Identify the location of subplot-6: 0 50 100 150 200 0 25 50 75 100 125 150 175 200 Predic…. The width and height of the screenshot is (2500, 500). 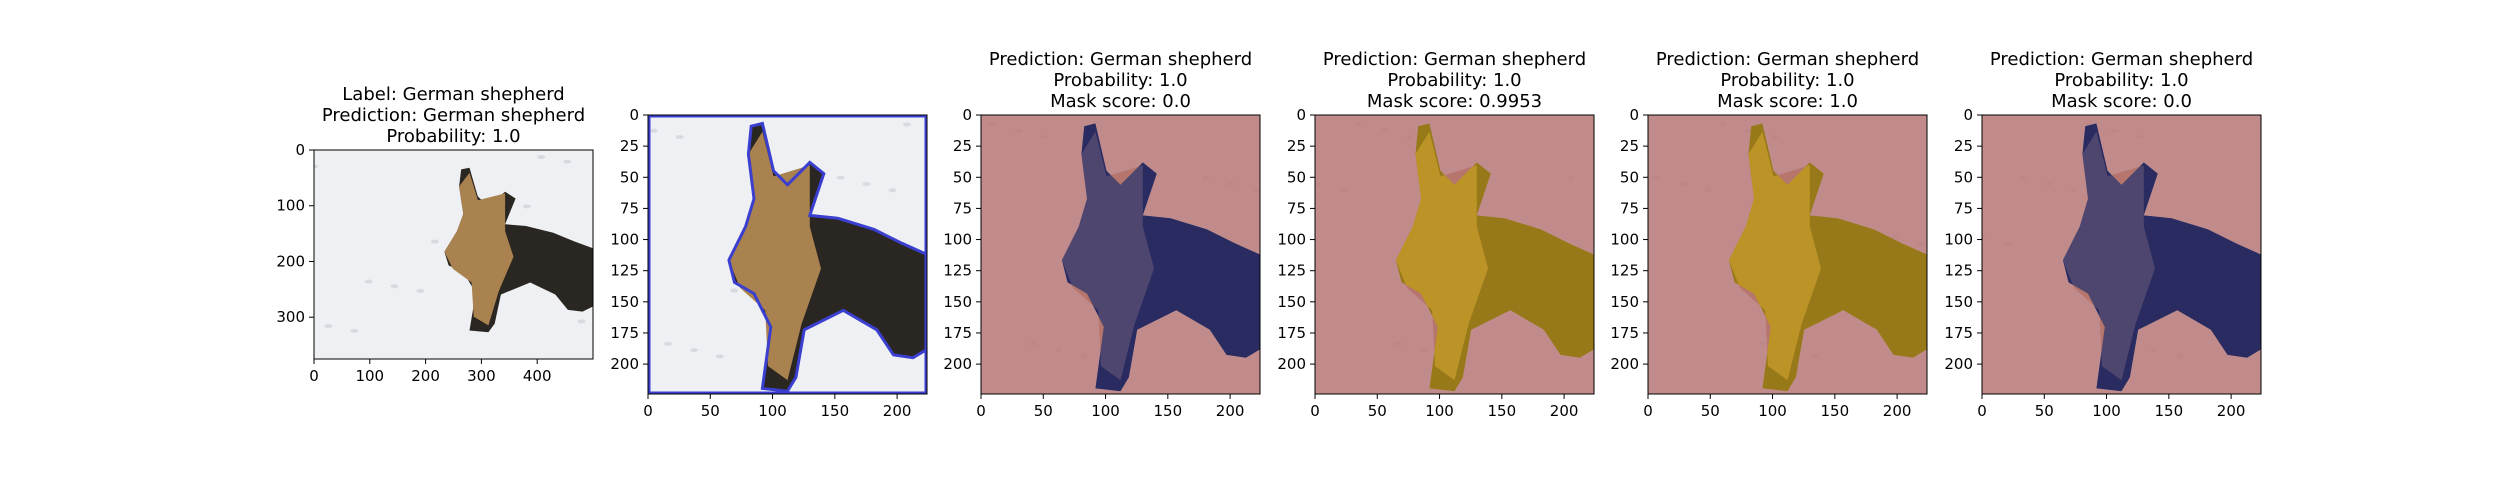
(2103, 234).